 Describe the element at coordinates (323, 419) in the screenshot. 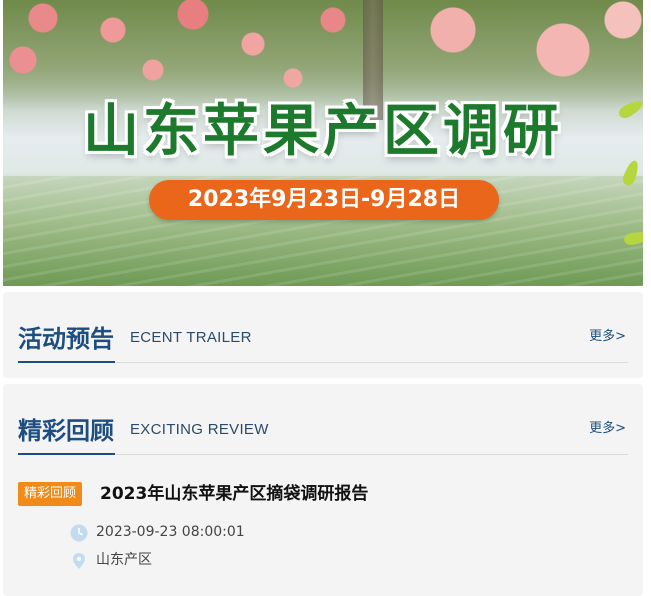

I see `section-header: 精彩回顾 EXCITING REVIEW 更多>` at that location.